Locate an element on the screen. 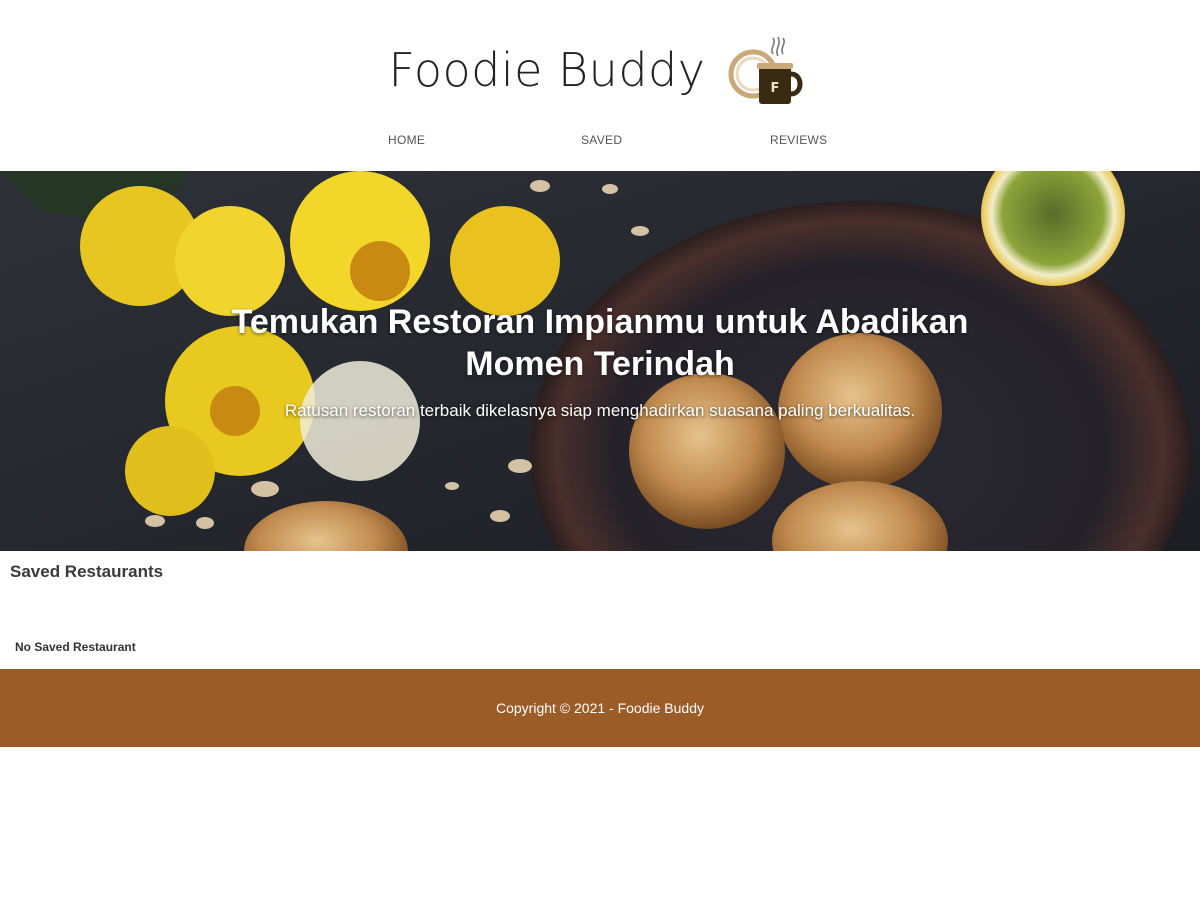  empty-state-message: No Saved Restaurant is located at coordinates (75, 647).